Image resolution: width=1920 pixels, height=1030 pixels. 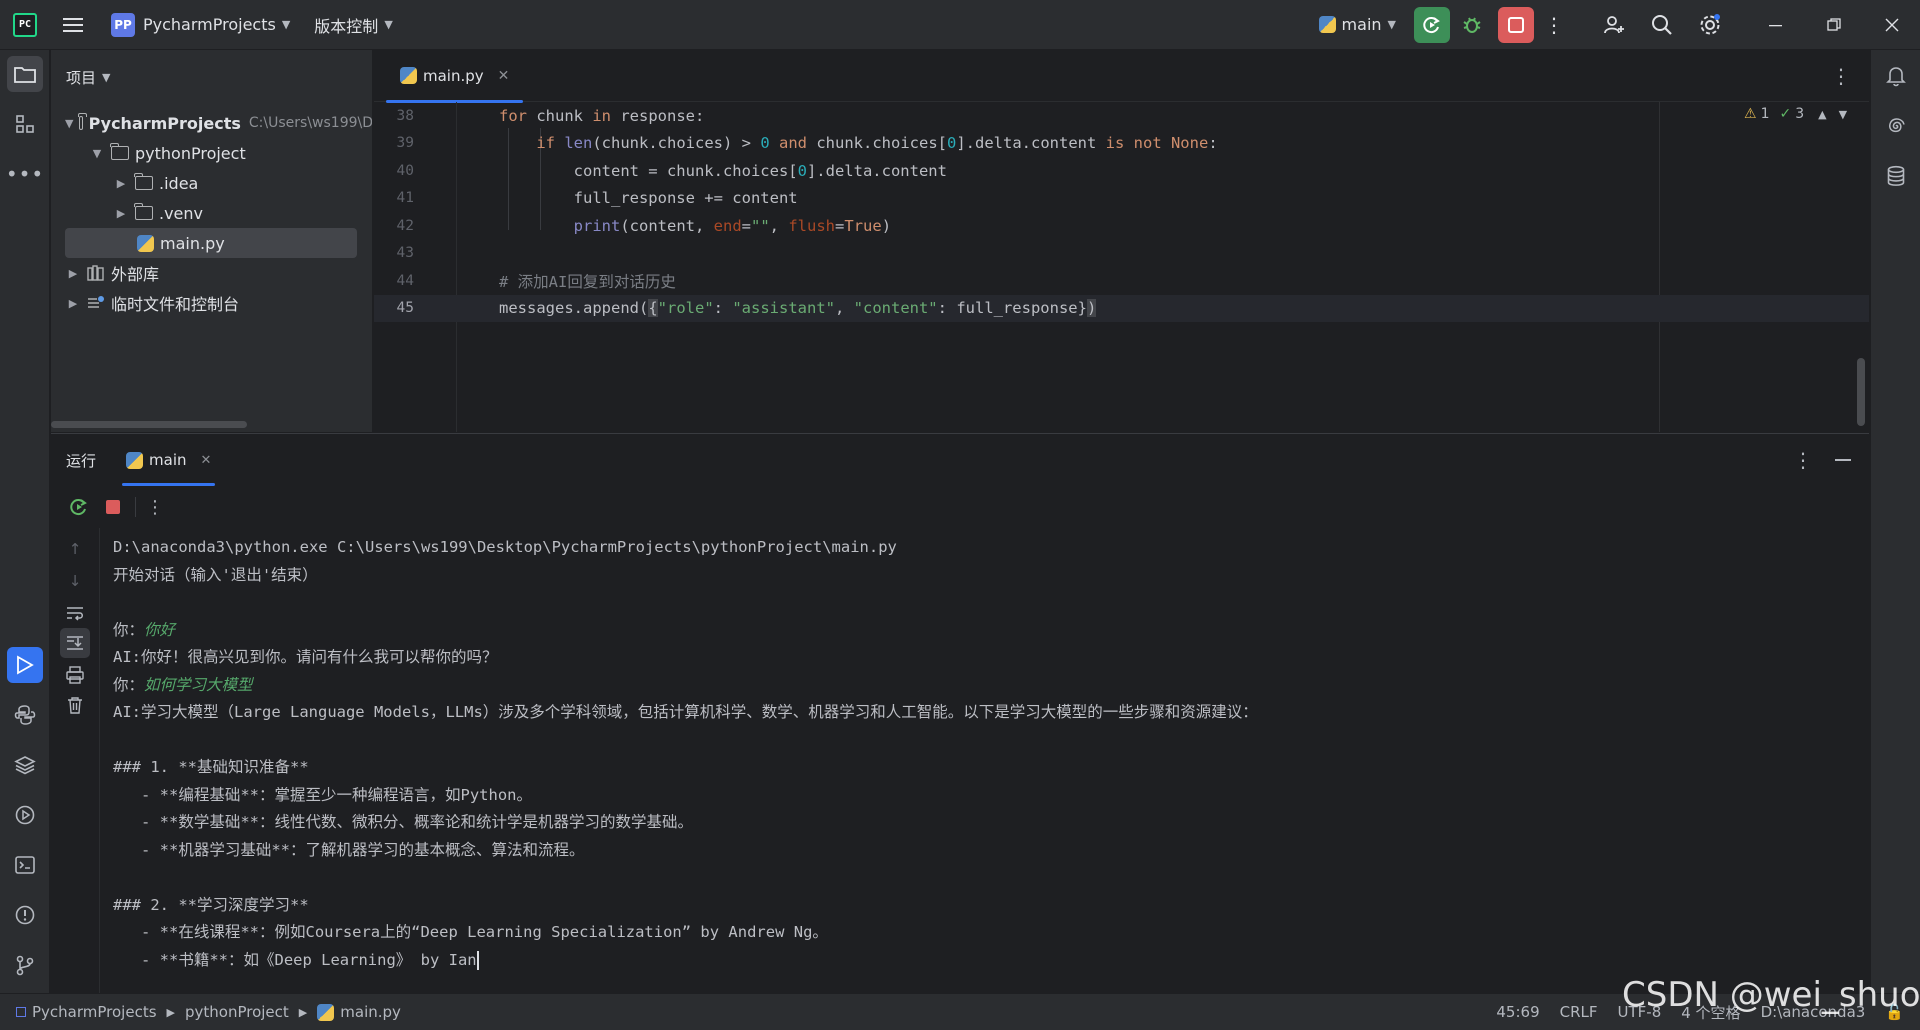 I want to click on arrow-down-icon: ↓, so click(x=75, y=581).